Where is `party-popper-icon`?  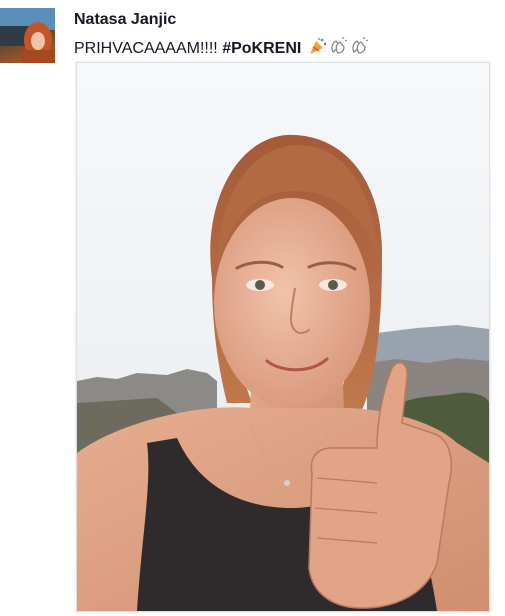
party-popper-icon is located at coordinates (317, 49).